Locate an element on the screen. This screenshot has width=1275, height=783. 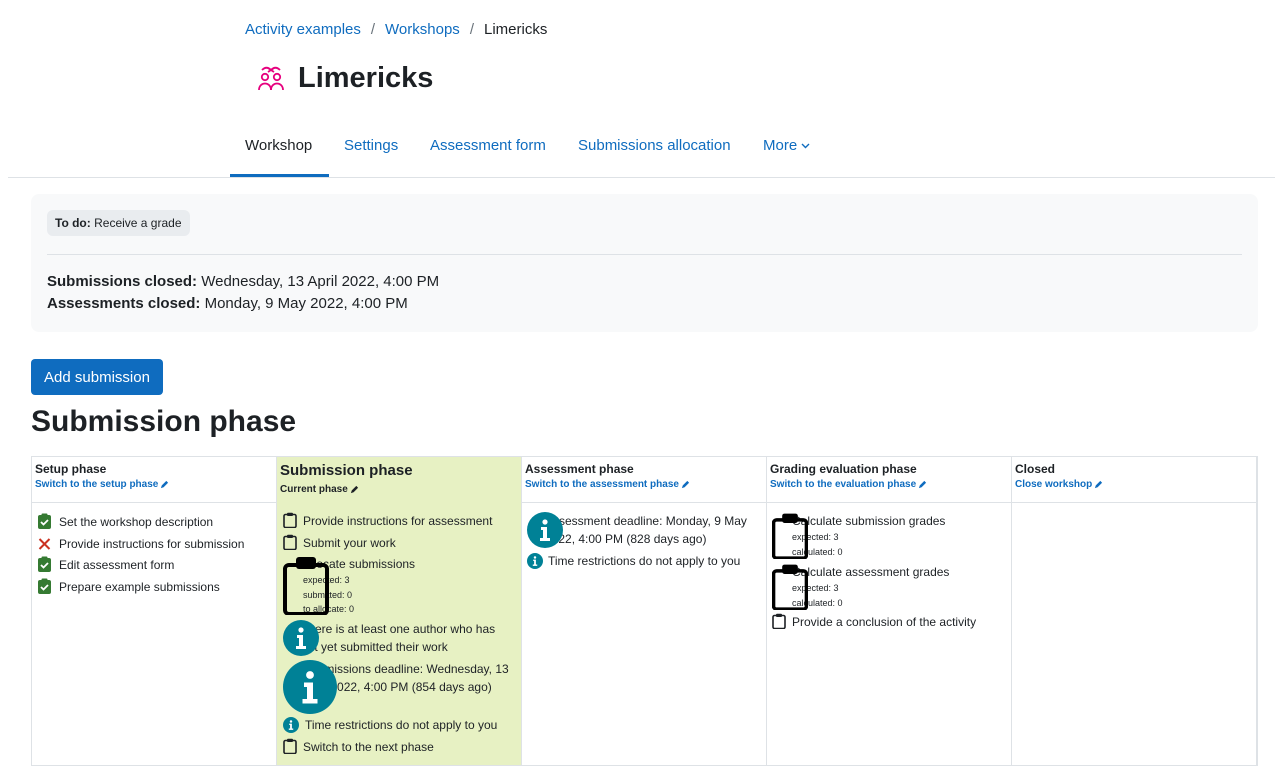
current-phase-indicator: Current phase is located at coordinates (399, 489).